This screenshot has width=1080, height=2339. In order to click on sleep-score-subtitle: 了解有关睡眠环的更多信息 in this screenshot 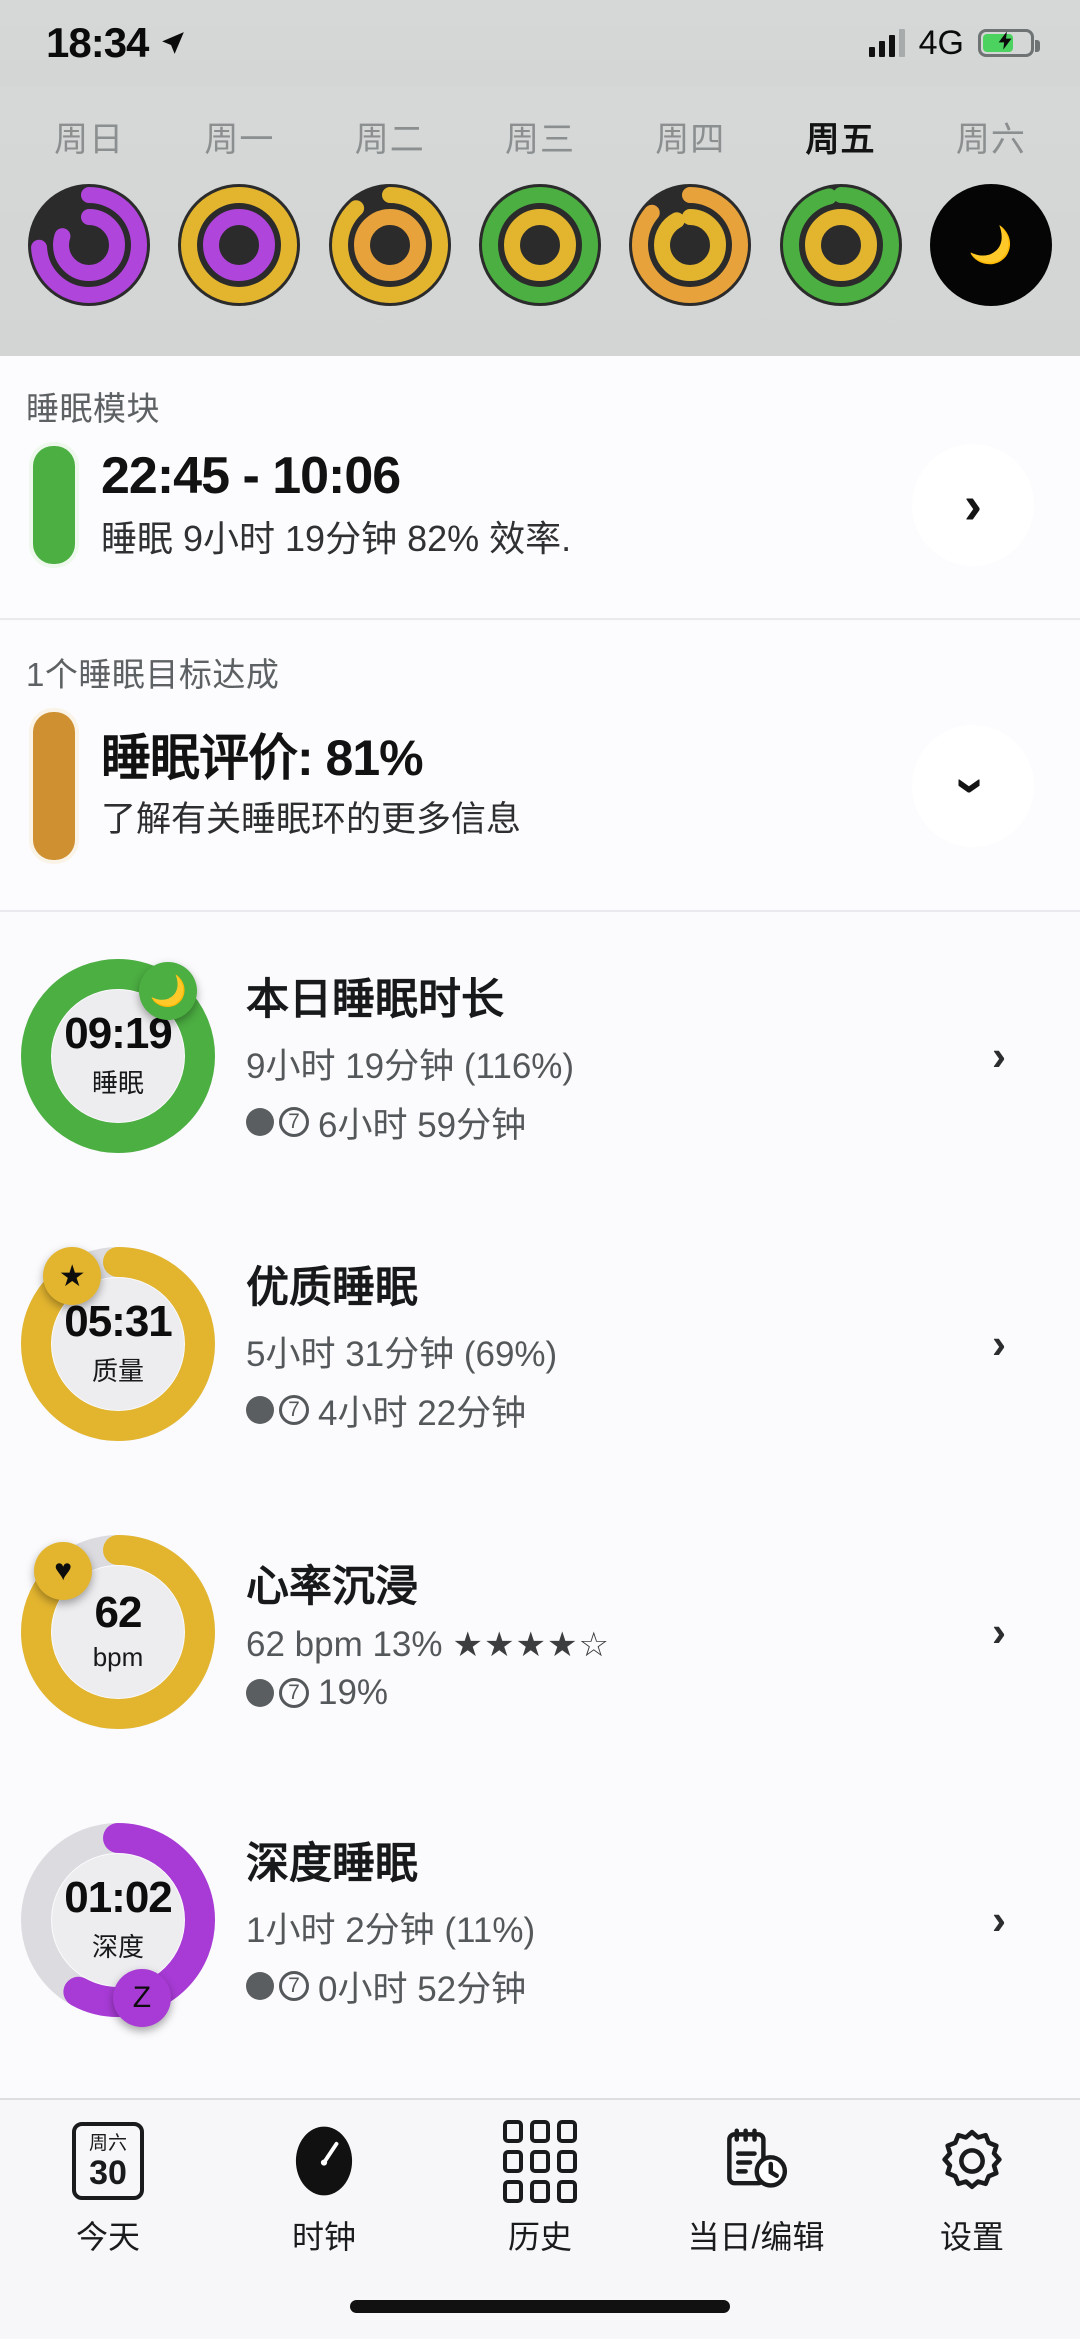, I will do `click(311, 819)`.